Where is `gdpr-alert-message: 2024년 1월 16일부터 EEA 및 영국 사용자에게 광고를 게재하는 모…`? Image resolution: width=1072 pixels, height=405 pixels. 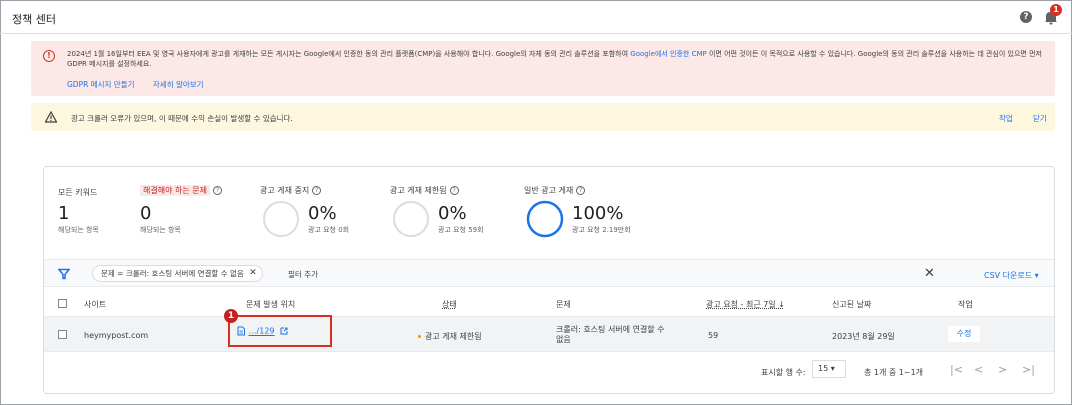
gdpr-alert-message: 2024년 1월 16일부터 EEA 및 영국 사용자에게 광고를 게재하는 모… is located at coordinates (557, 59).